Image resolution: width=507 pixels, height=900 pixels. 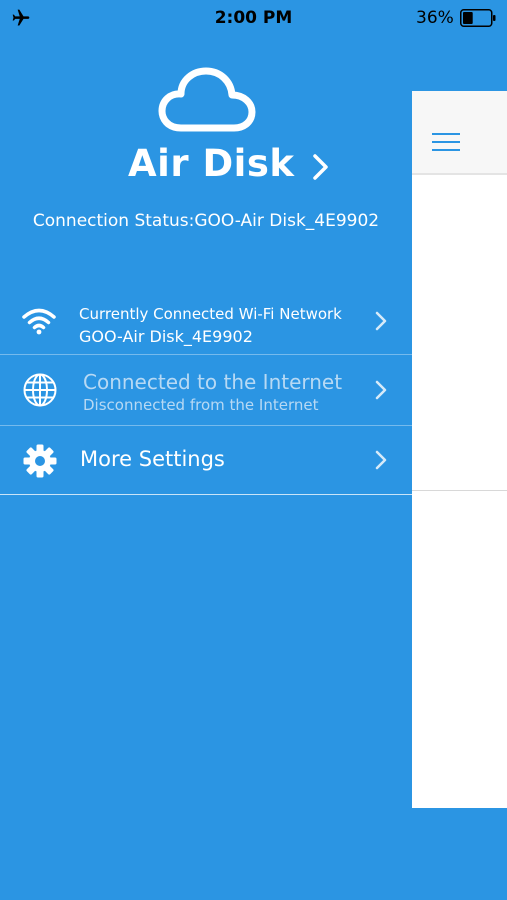 What do you see at coordinates (210, 314) in the screenshot?
I see `wifi-row-title: Currently Connected Wi-Fi Network` at bounding box center [210, 314].